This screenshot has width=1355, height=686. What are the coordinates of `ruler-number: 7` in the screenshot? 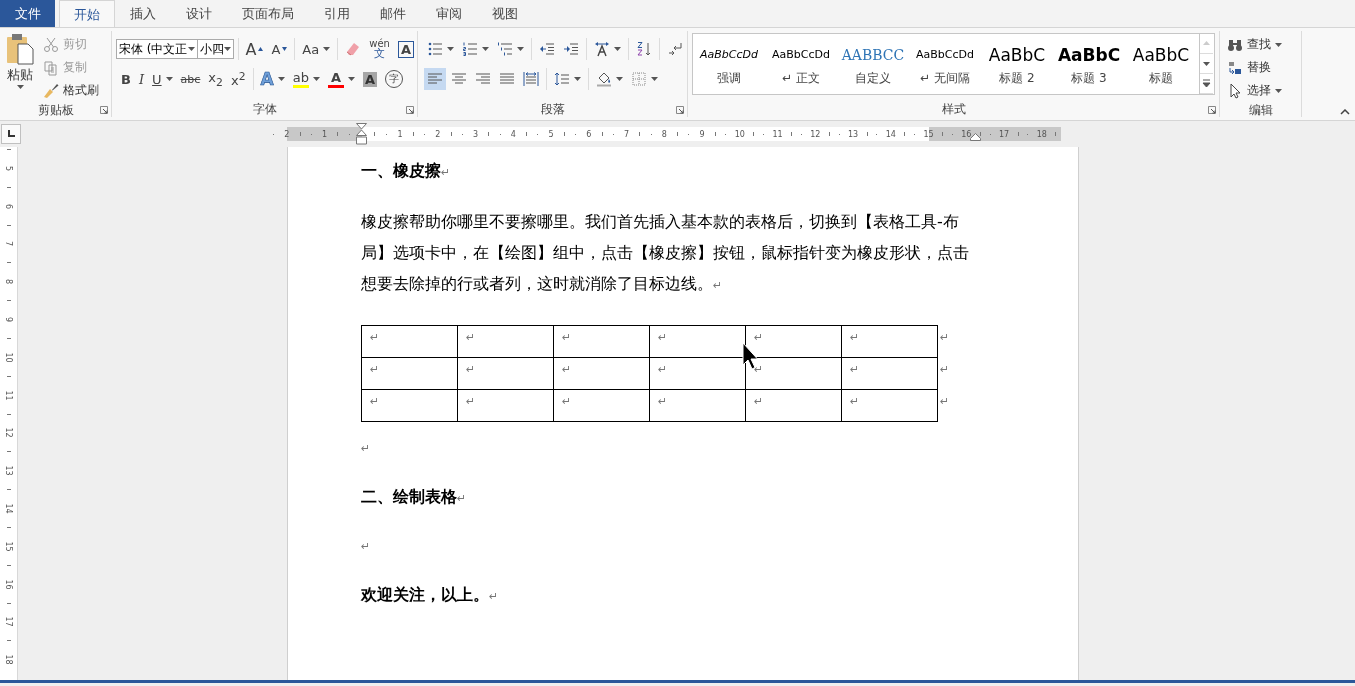 It's located at (8, 244).